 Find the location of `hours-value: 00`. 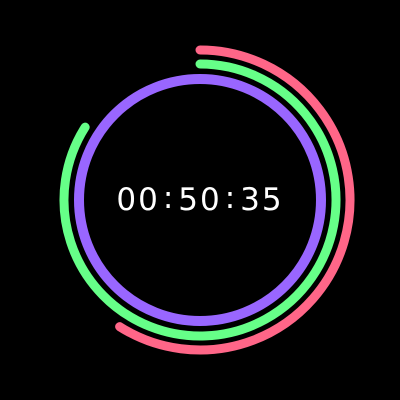

hours-value: 00 is located at coordinates (138, 200).